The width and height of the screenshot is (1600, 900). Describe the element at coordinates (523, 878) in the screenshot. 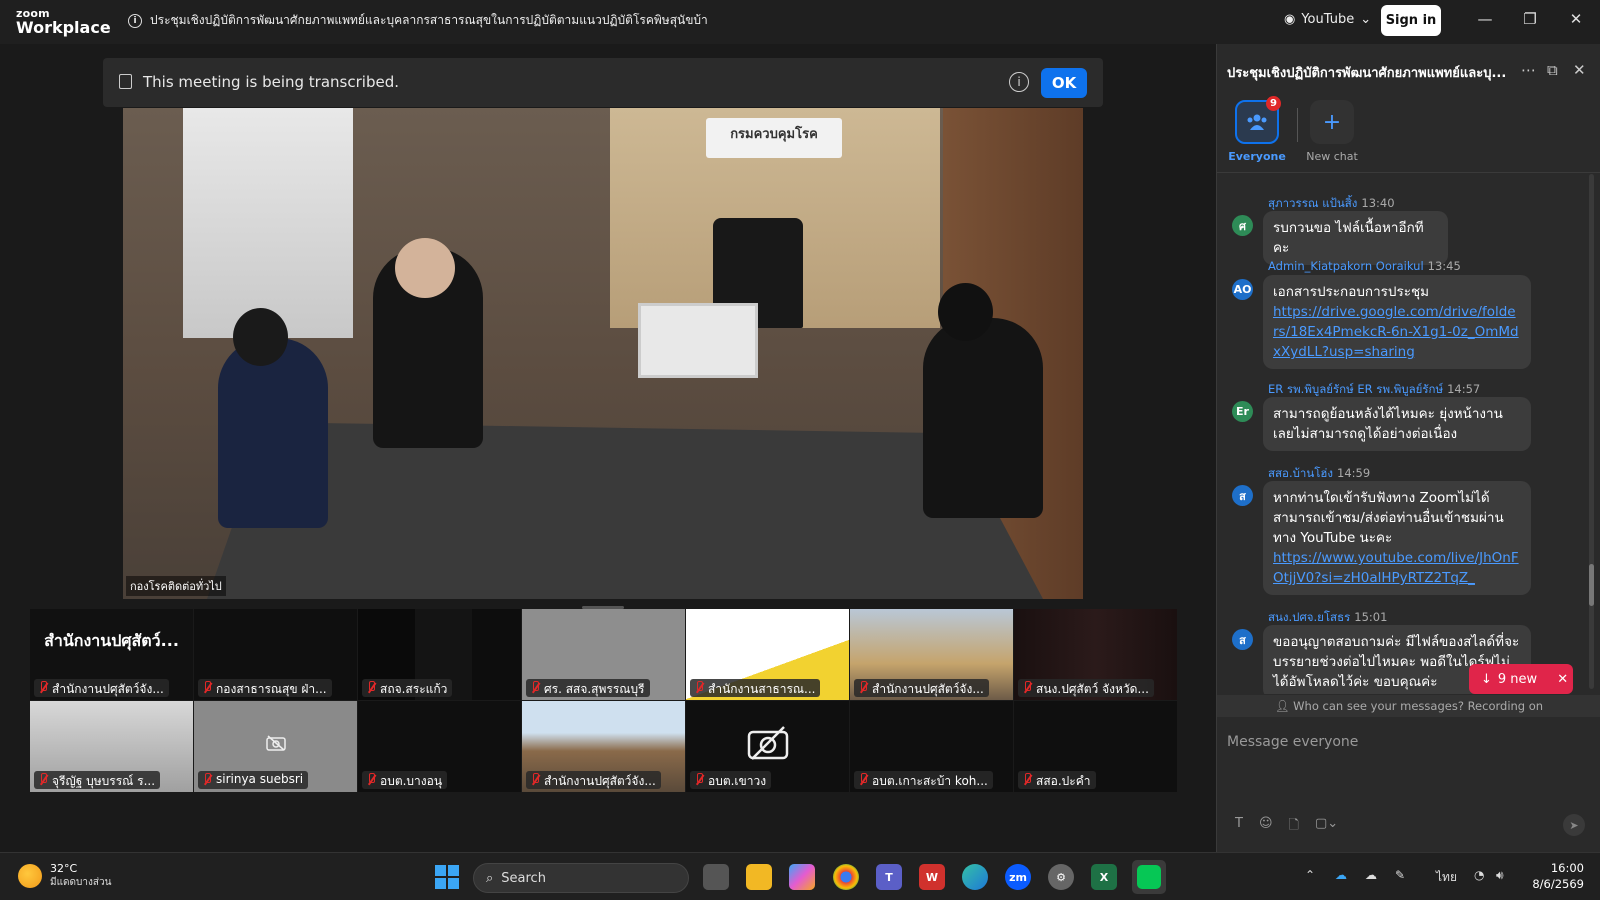

I see `search-label: Search` at that location.